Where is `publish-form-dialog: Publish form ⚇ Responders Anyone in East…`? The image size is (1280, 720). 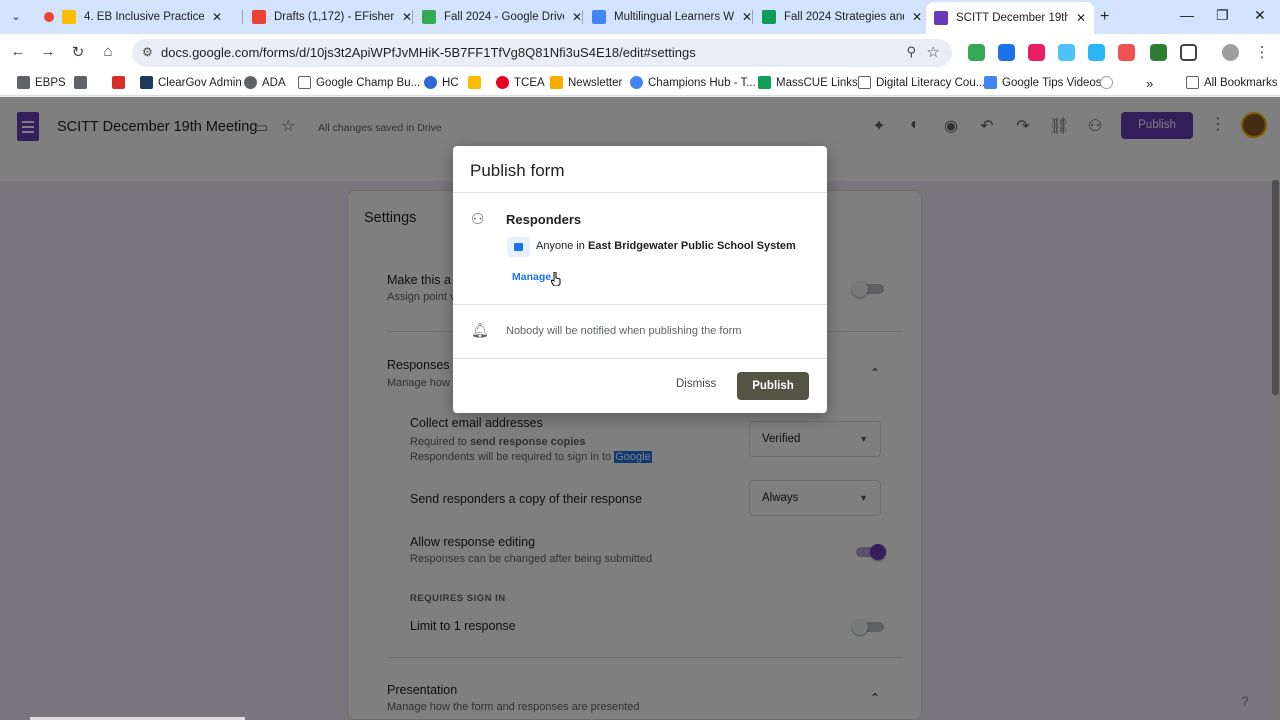
publish-form-dialog: Publish form ⚇ Responders Anyone in East… is located at coordinates (640, 279).